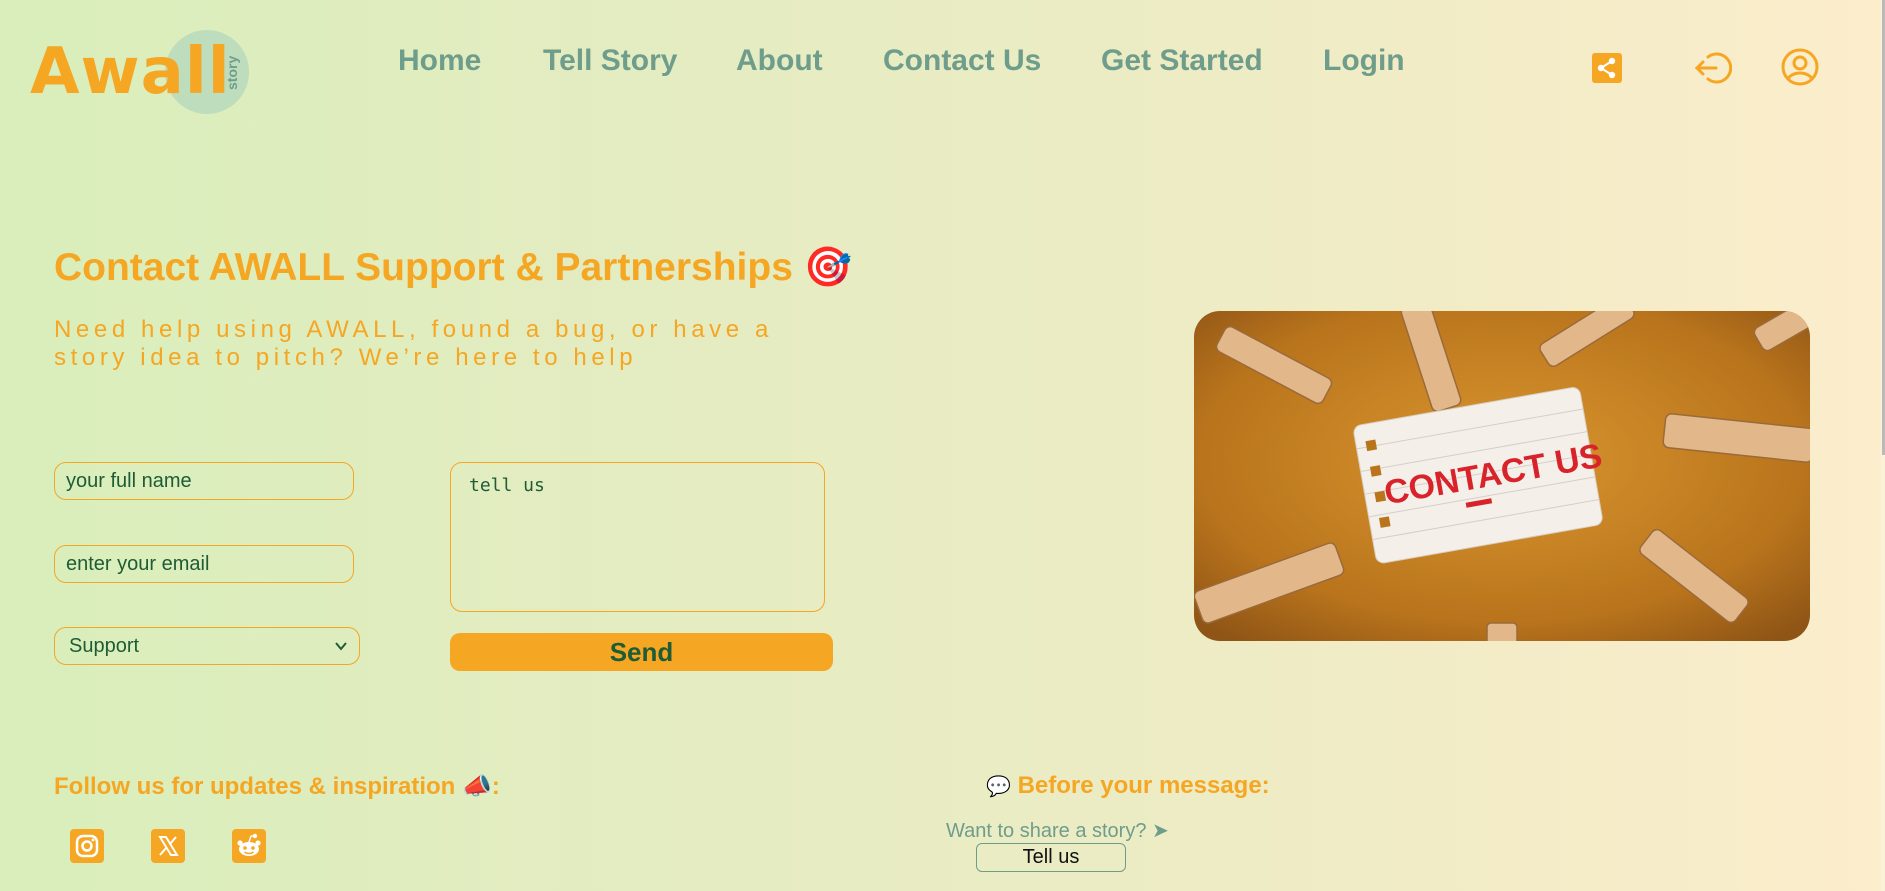  What do you see at coordinates (168, 846) in the screenshot?
I see `x-icon` at bounding box center [168, 846].